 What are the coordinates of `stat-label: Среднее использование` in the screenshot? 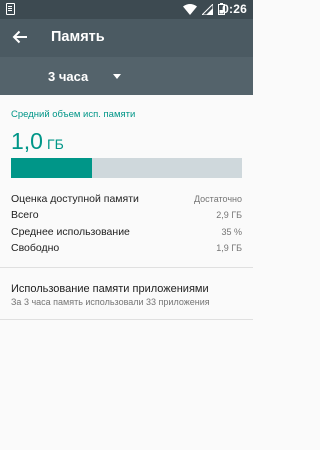 It's located at (70, 232).